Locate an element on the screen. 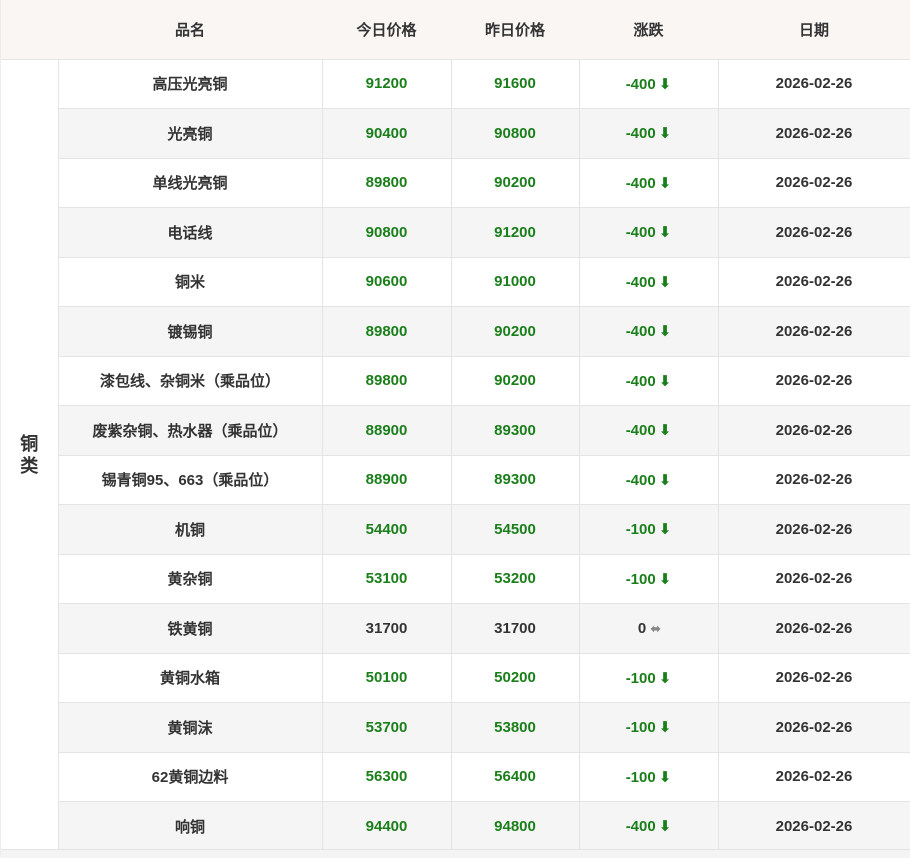 The height and width of the screenshot is (858, 910). yesterday-price-cell: 54500 is located at coordinates (515, 529).